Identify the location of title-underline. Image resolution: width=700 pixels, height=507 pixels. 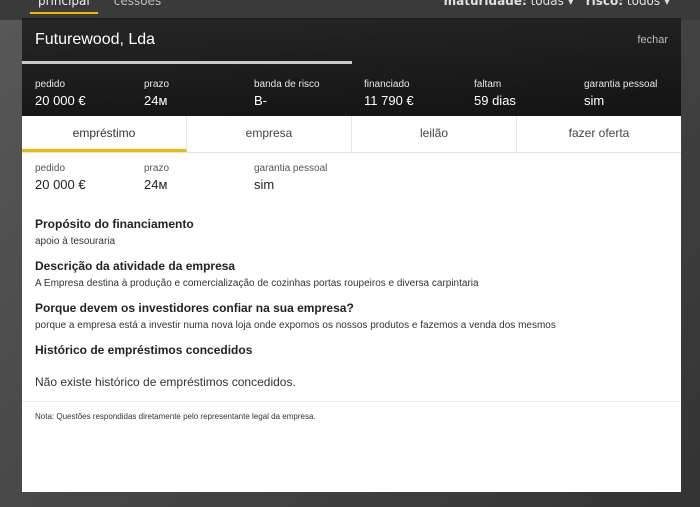
(187, 62).